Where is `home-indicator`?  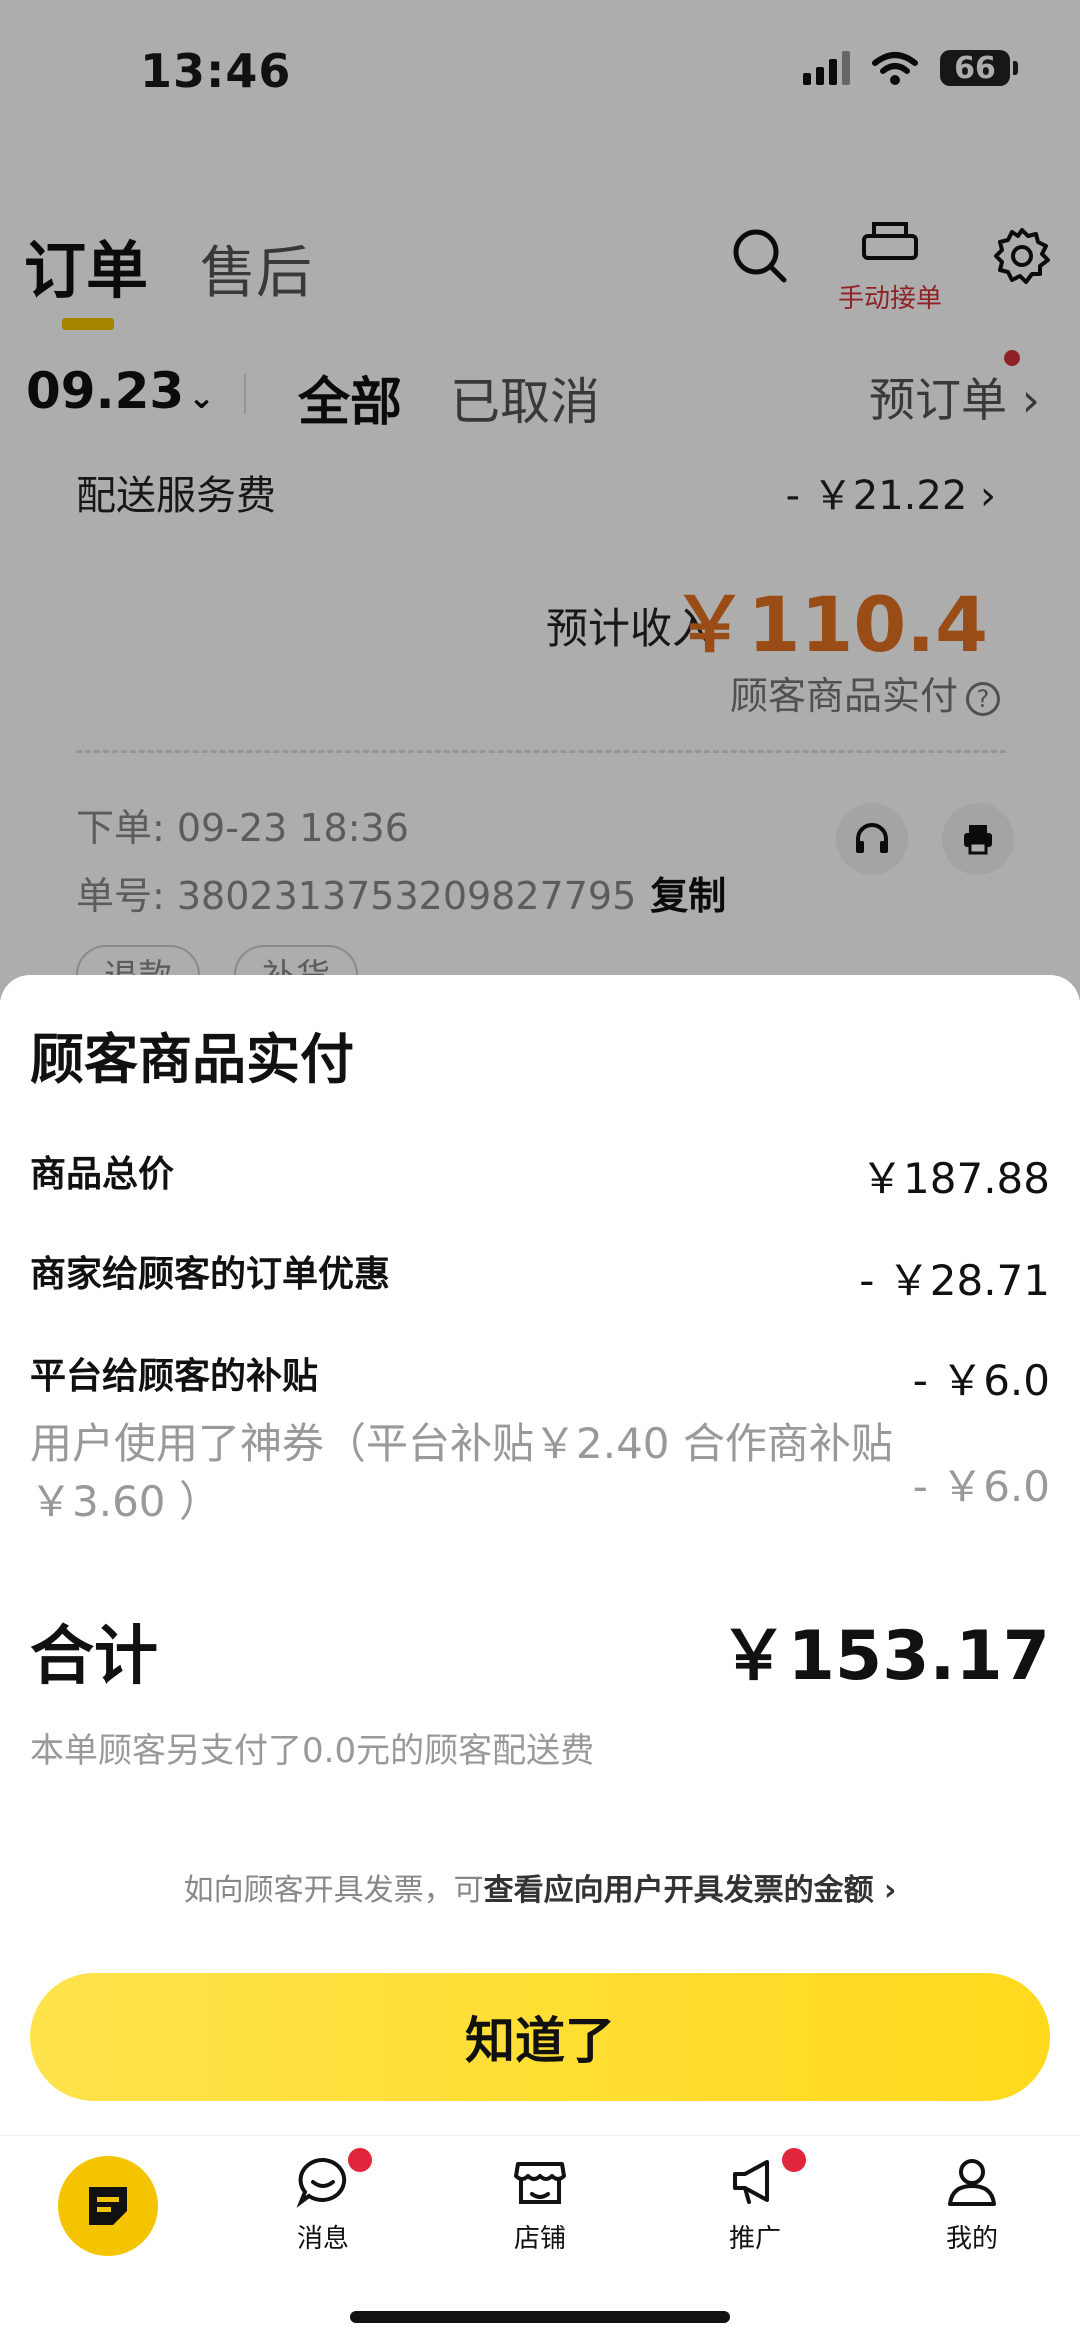
home-indicator is located at coordinates (540, 2317).